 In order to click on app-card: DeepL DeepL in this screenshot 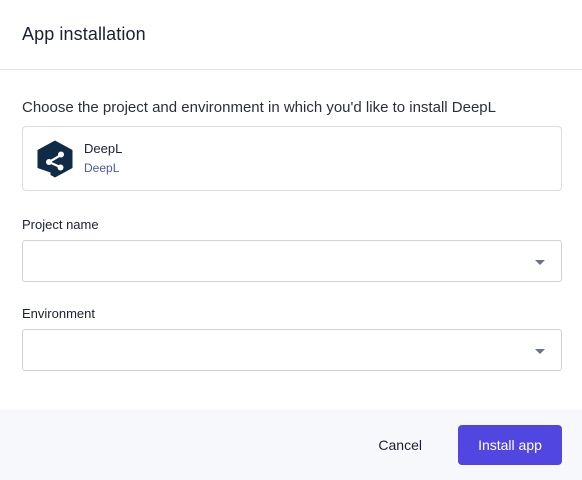, I will do `click(292, 158)`.